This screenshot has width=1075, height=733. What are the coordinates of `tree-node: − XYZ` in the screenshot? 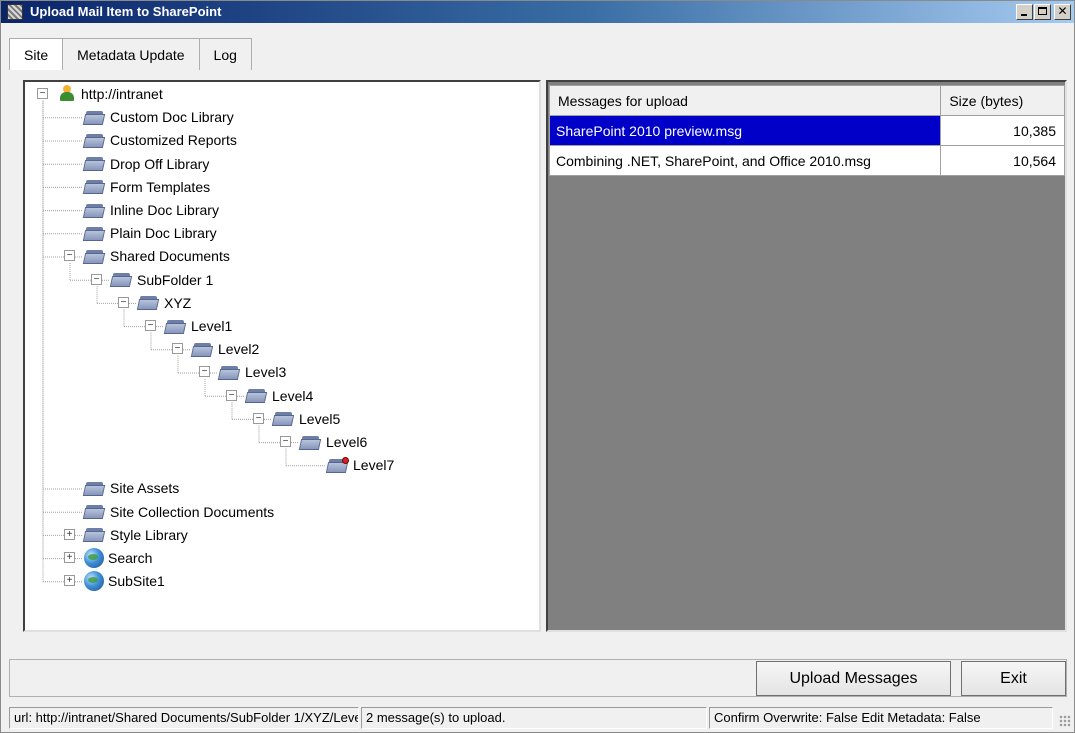 It's located at (155, 303).